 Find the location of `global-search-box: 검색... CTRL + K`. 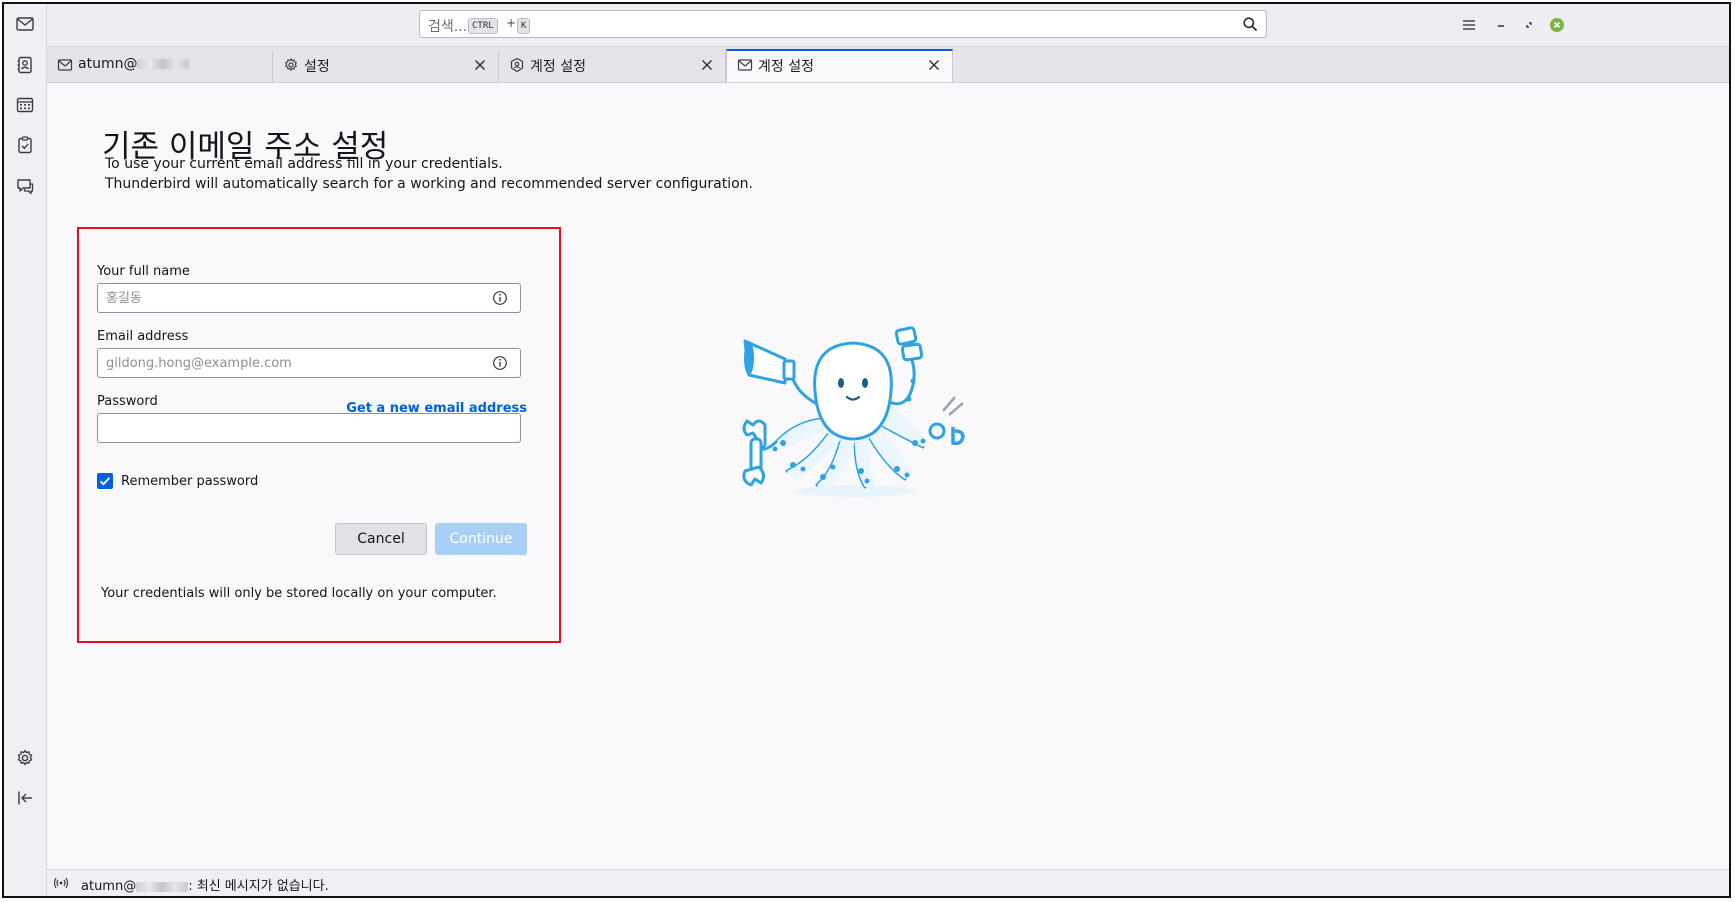

global-search-box: 검색... CTRL + K is located at coordinates (843, 24).